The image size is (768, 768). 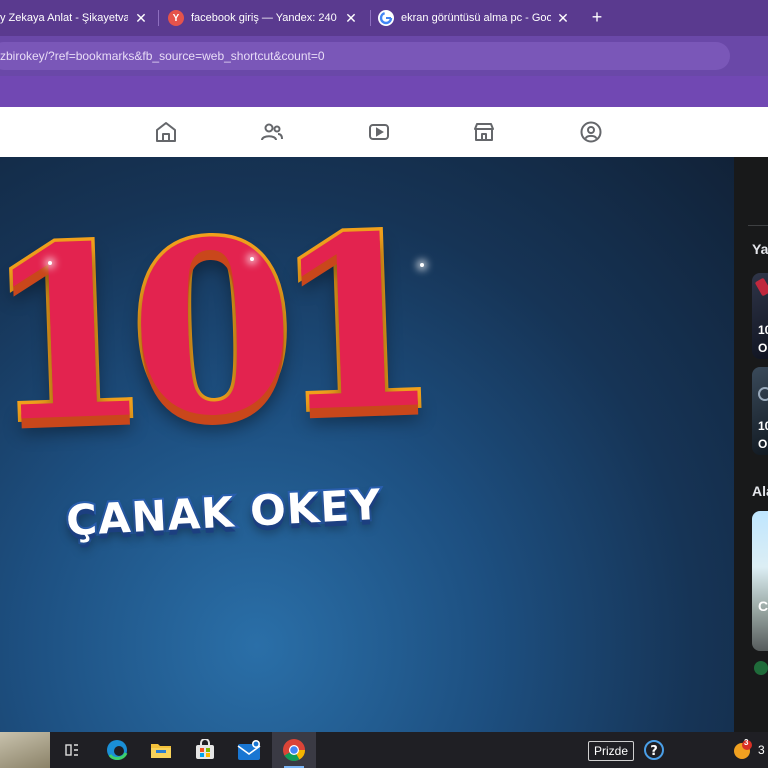 I want to click on watch-icon, so click(x=379, y=132).